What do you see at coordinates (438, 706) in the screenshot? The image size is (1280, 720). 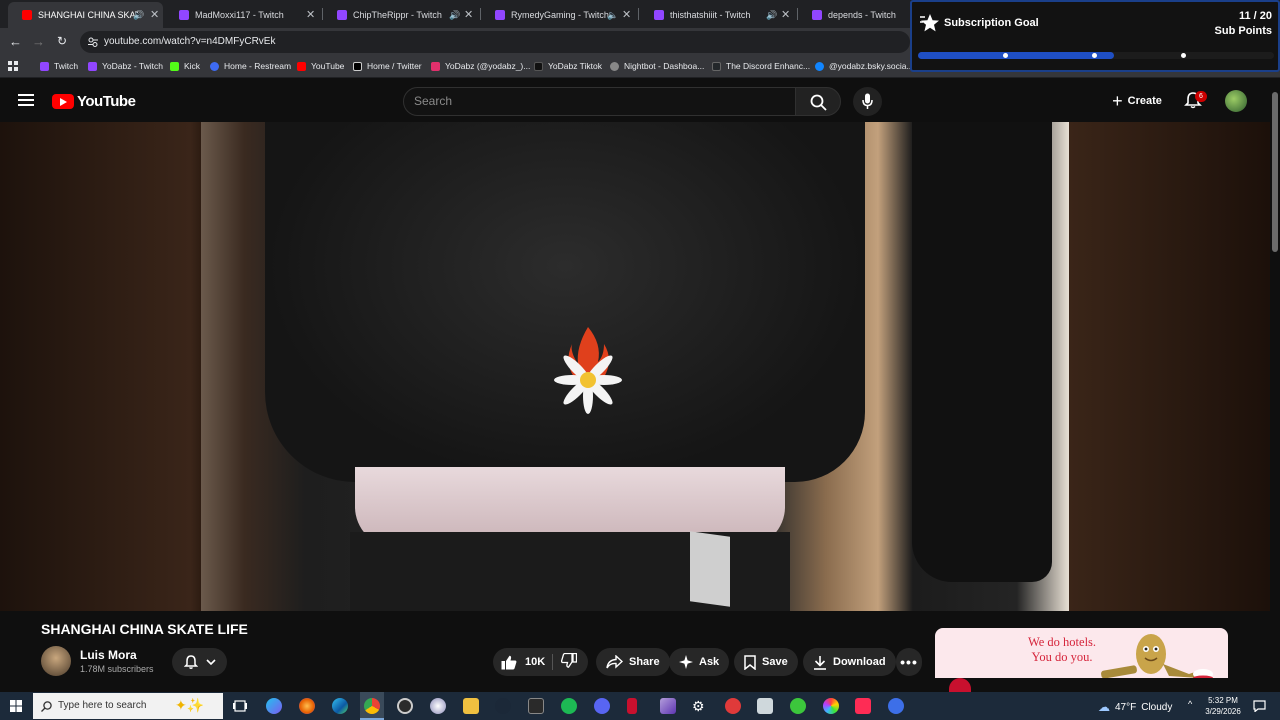 I see `globe-app-icon` at bounding box center [438, 706].